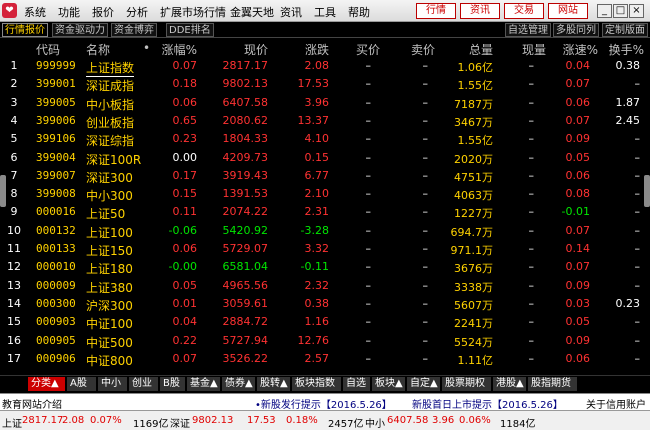  I want to click on menu-tools: 工具, so click(325, 12).